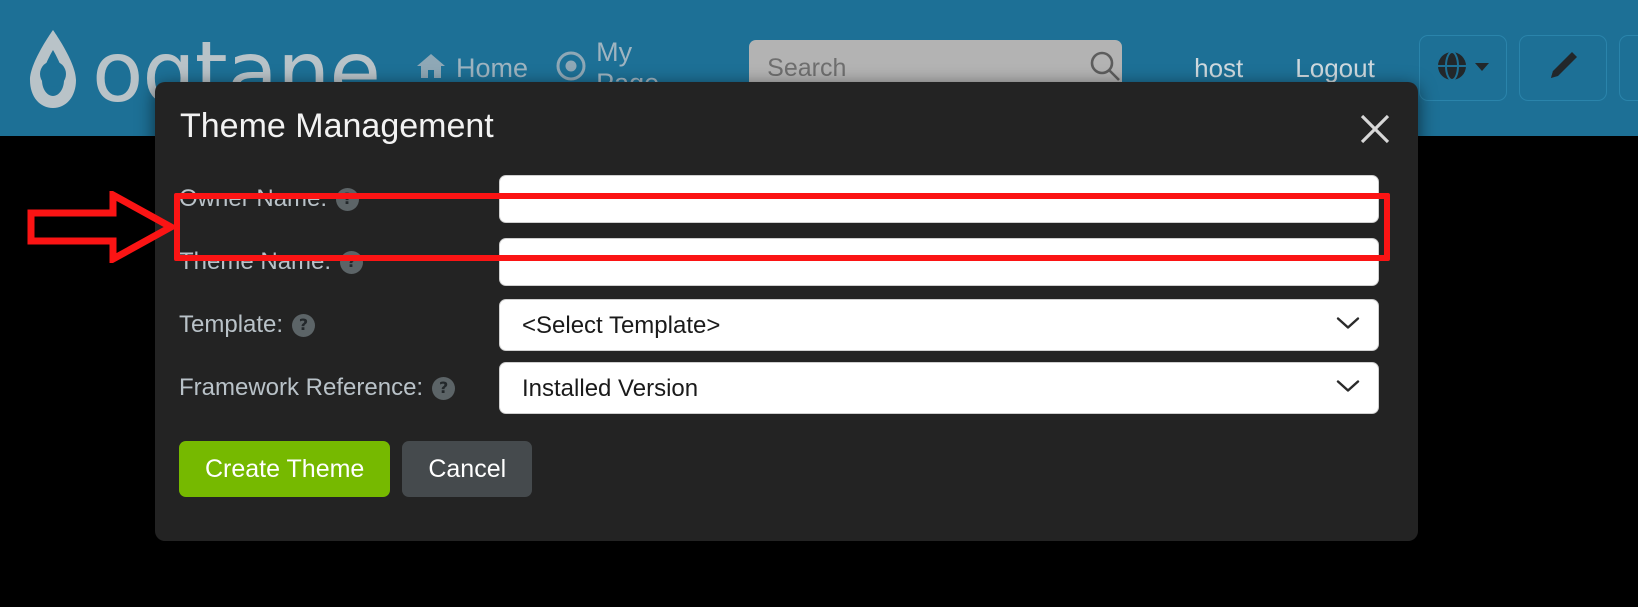 This screenshot has height=607, width=1638. I want to click on globe-icon, so click(1452, 68).